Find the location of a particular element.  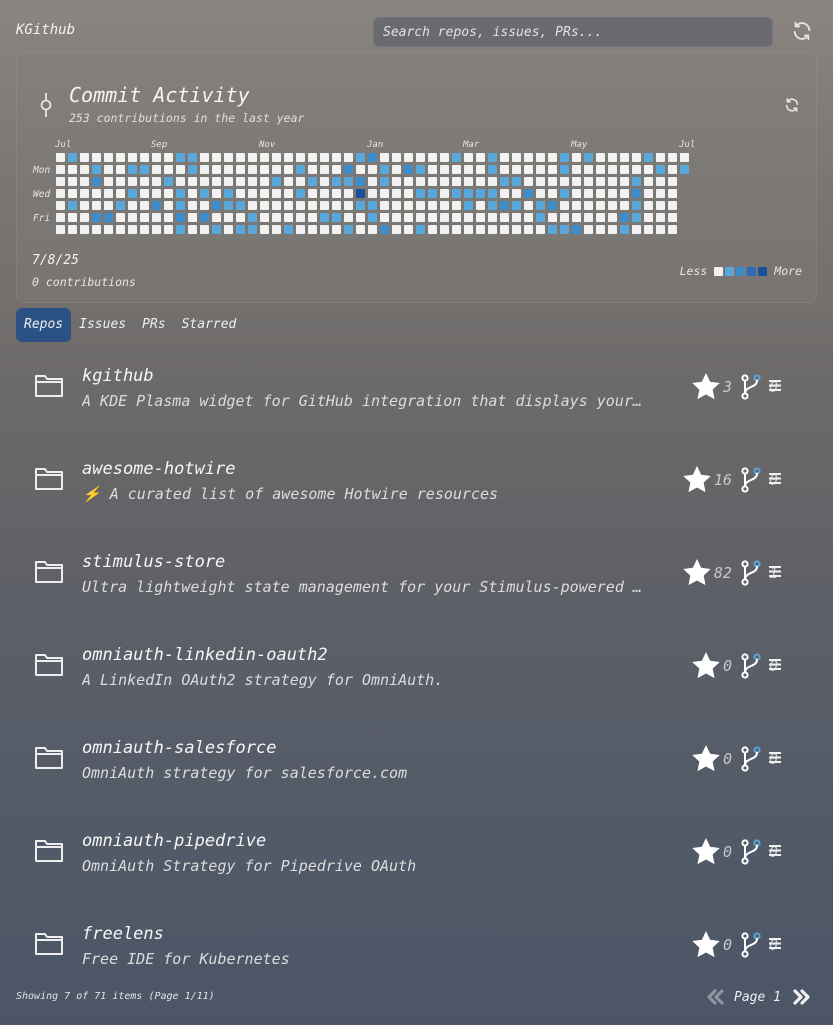

repo-name: stimulus-store is located at coordinates (153, 562).